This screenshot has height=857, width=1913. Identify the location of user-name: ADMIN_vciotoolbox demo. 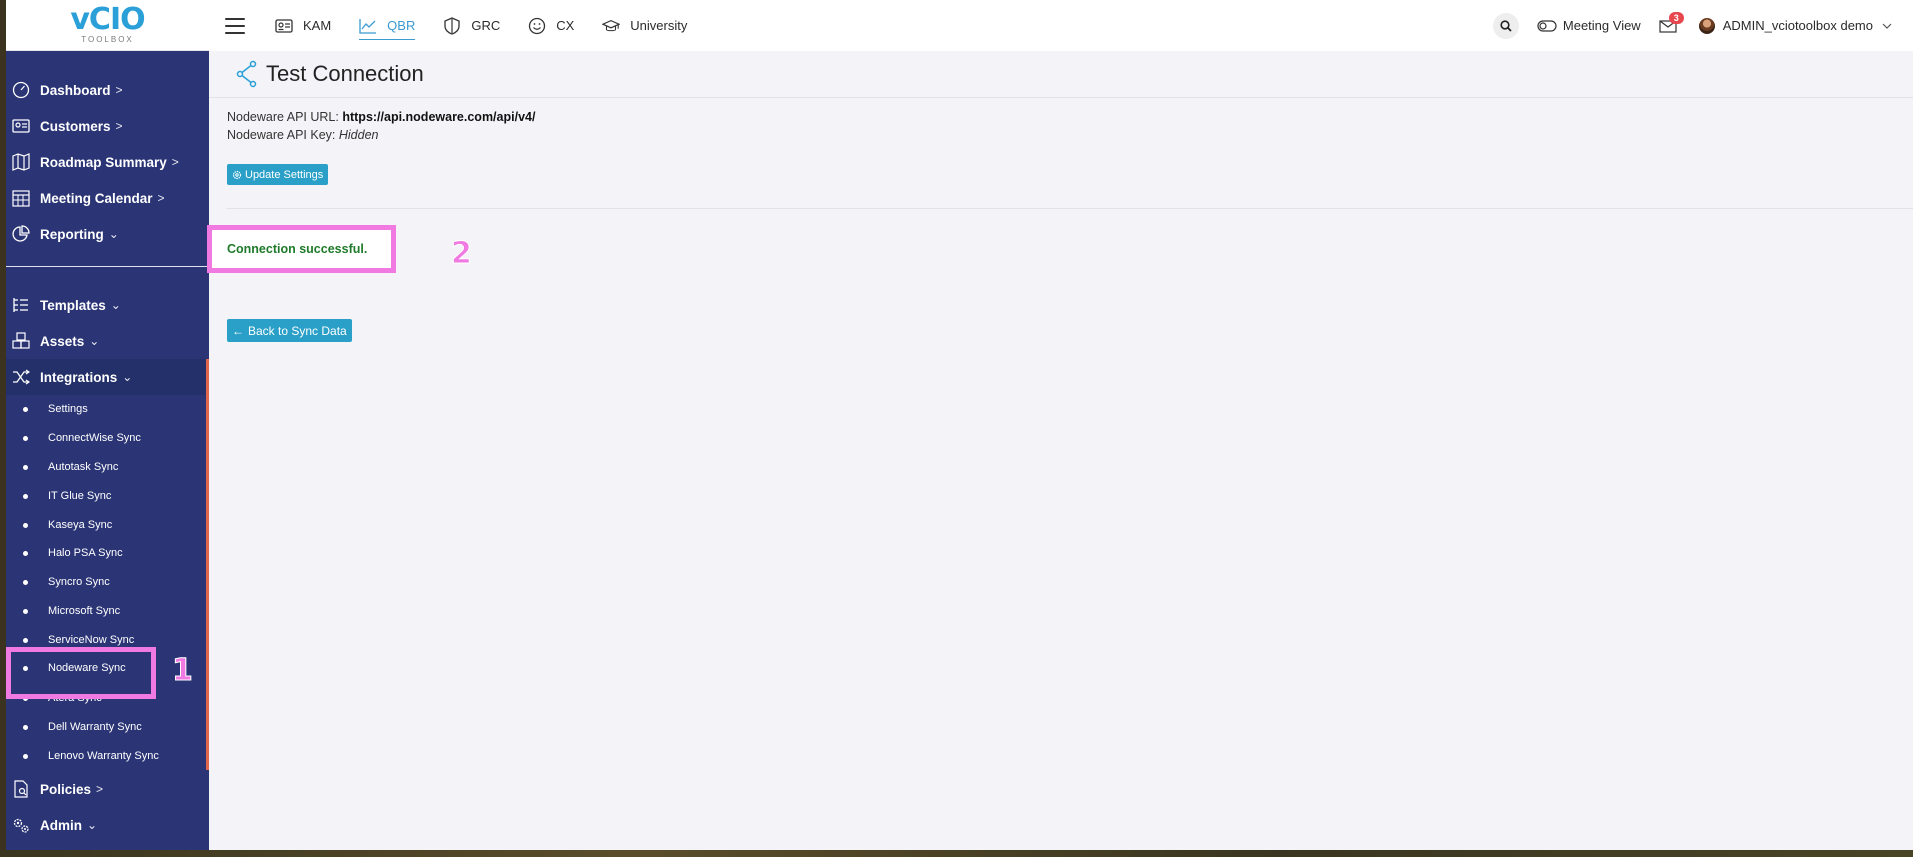
(1797, 25).